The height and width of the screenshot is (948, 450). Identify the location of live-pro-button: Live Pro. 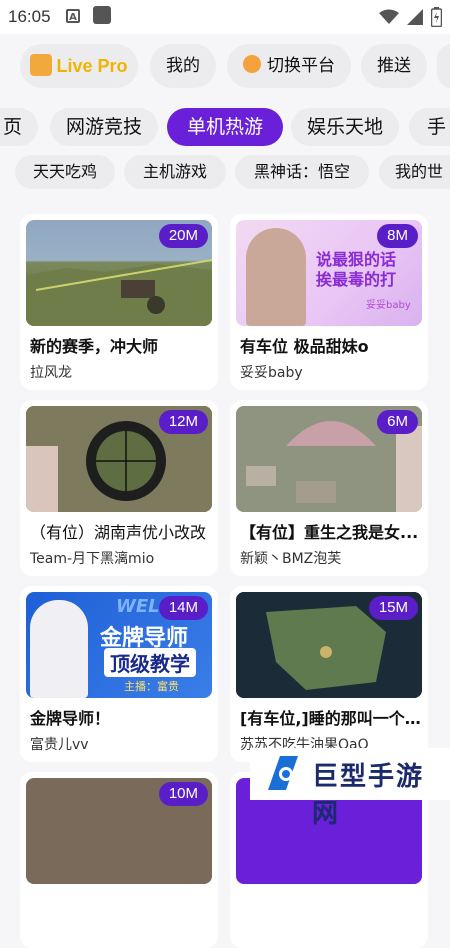
(79, 66).